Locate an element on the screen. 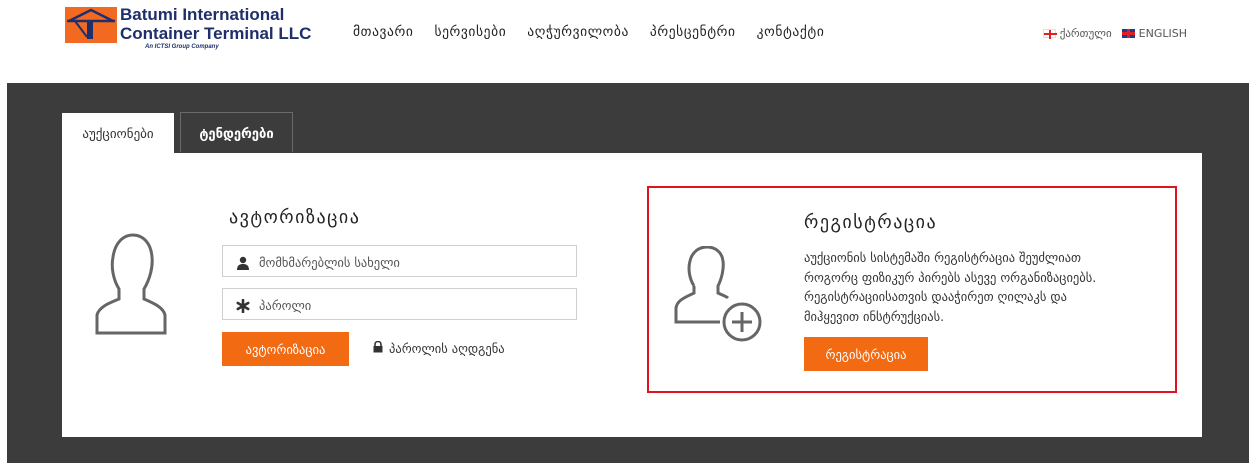 This screenshot has width=1256, height=463. language-switcher: ქართული ENGLISH is located at coordinates (1114, 33).